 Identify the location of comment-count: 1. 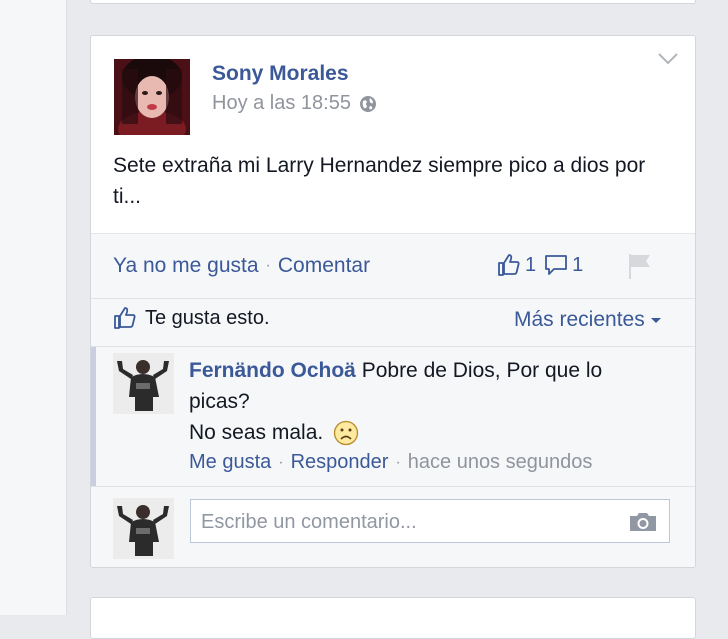
(577, 265).